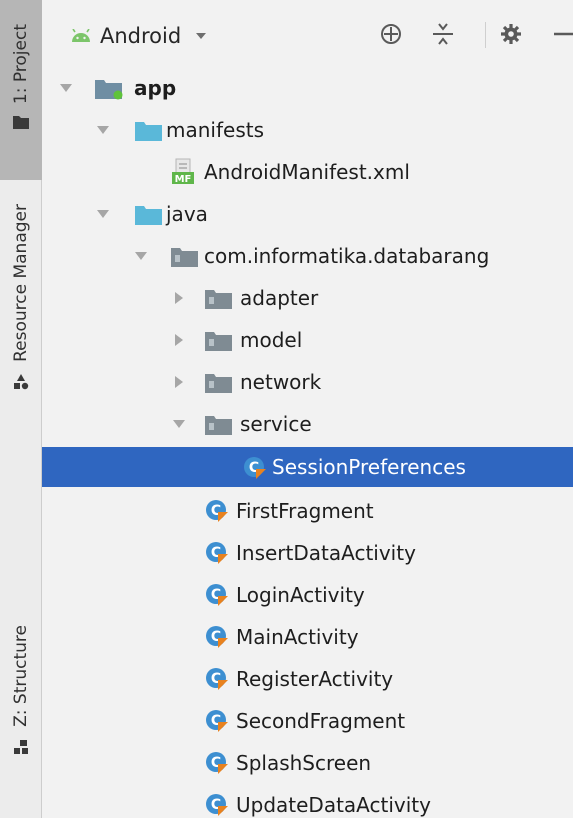  Describe the element at coordinates (21, 283) in the screenshot. I see `resource-manager-tab-label: Resource Manager` at that location.